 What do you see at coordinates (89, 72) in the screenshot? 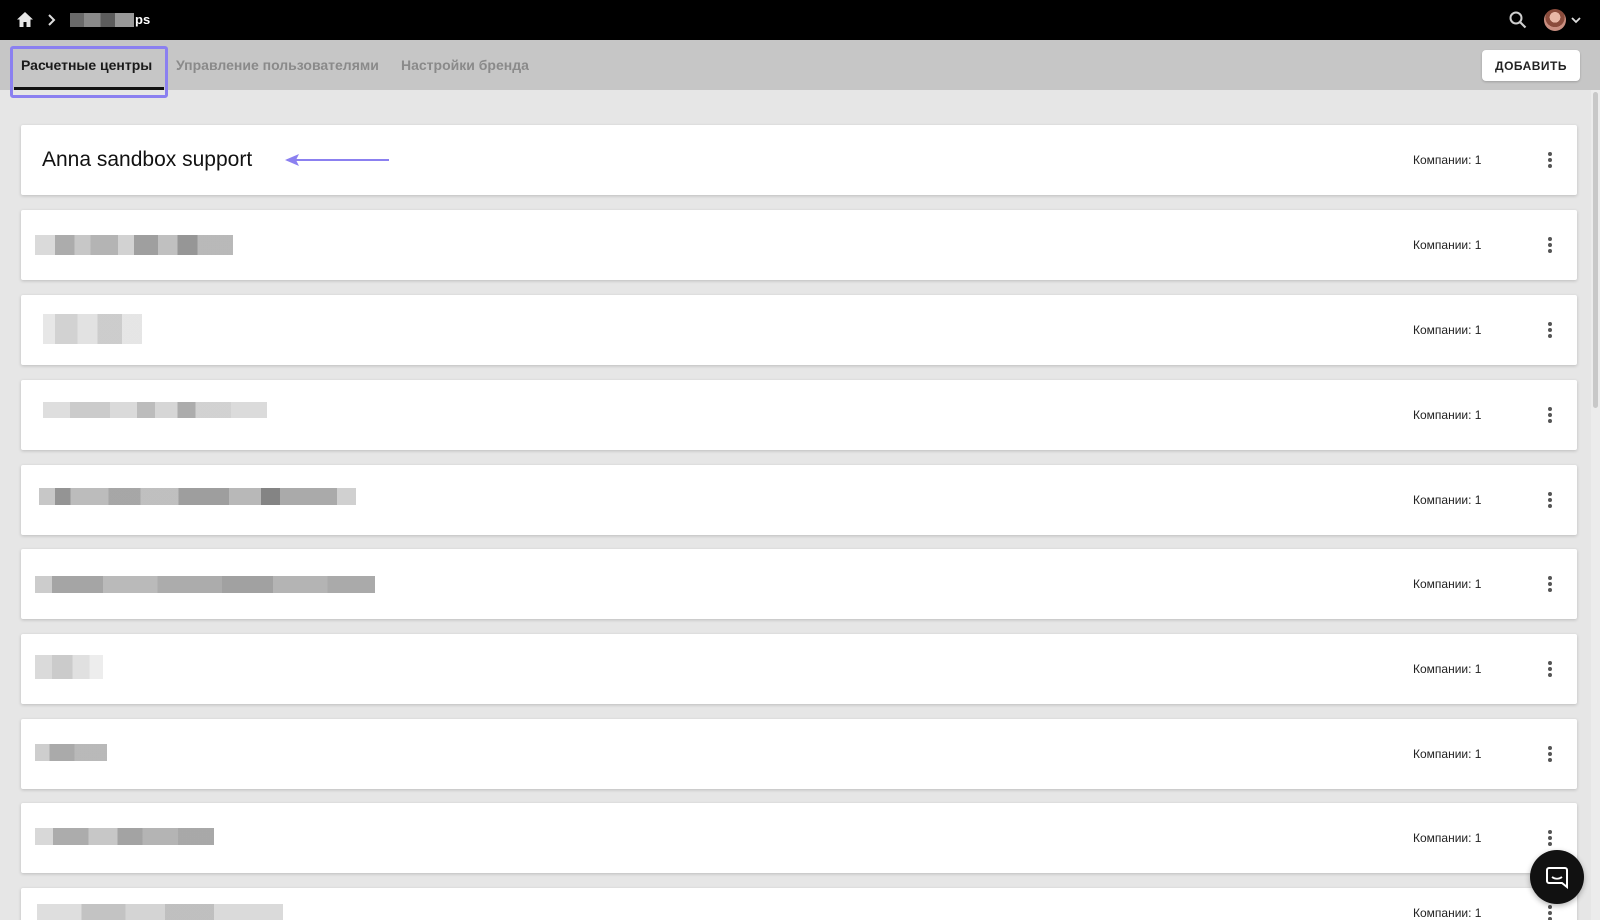
I see `tab-highlight-annotation` at bounding box center [89, 72].